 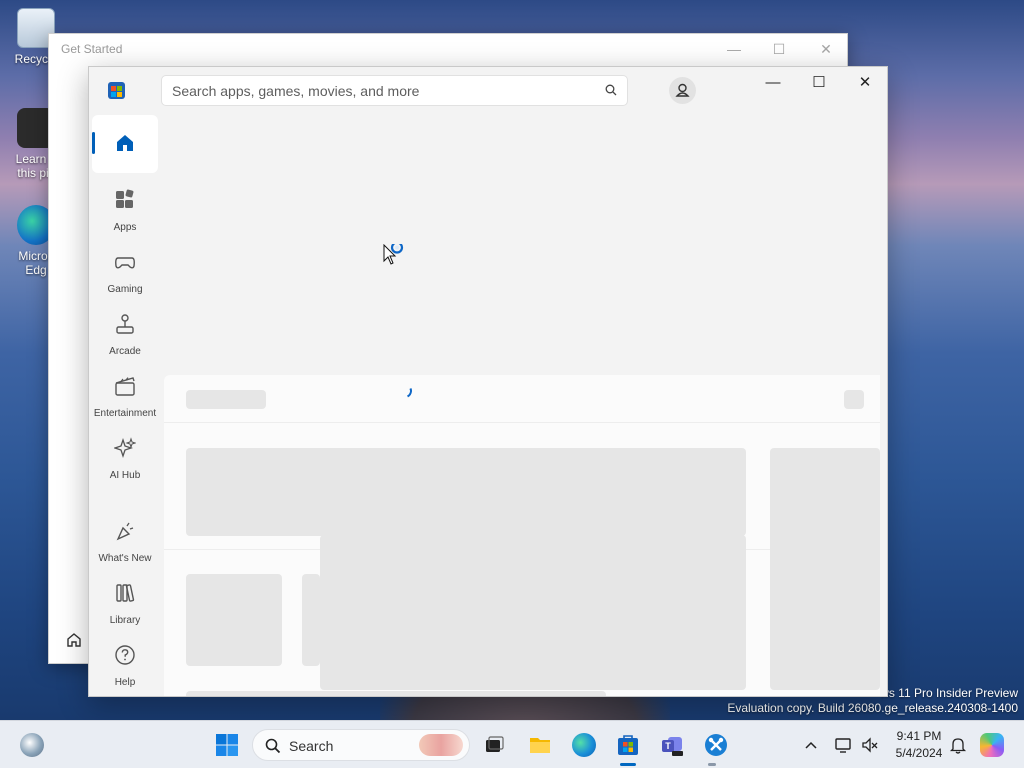 I want to click on watermark-line-1: ws 11 Pro Insider Preview, so click(x=949, y=693).